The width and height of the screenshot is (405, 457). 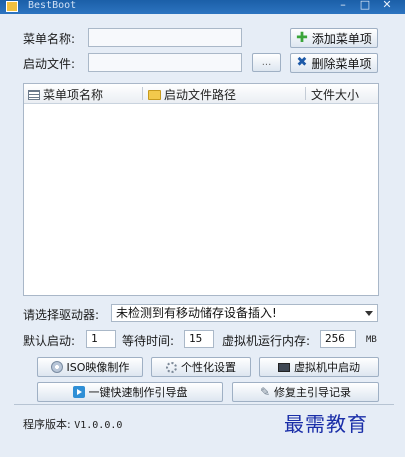 I want to click on list-header: 菜单项名称 启动文件路径 文件大小, so click(x=201, y=94).